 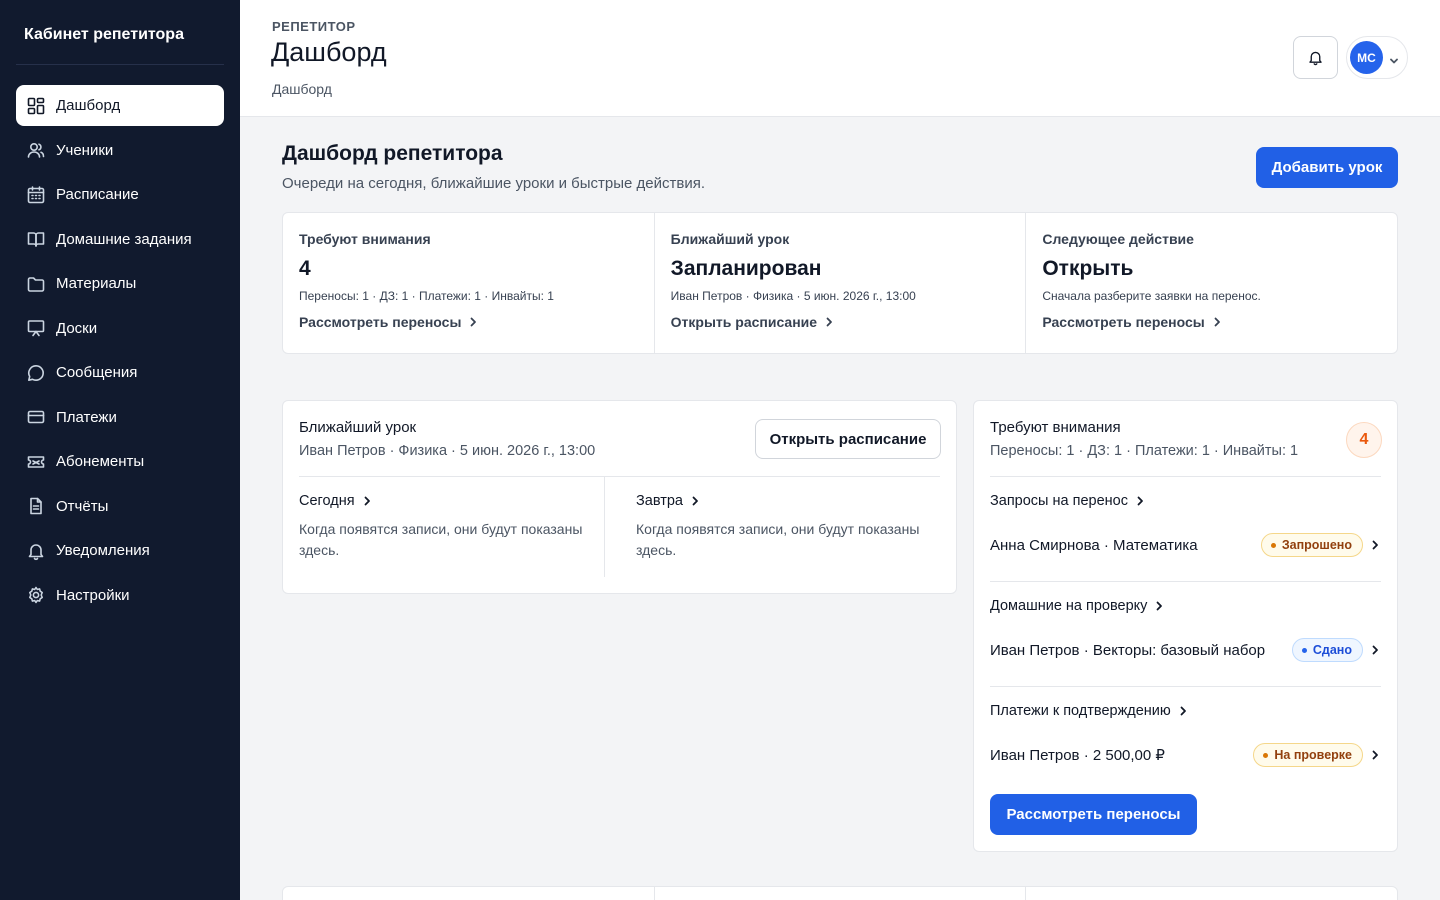 I want to click on summary-value: Открыть, so click(x=1088, y=268).